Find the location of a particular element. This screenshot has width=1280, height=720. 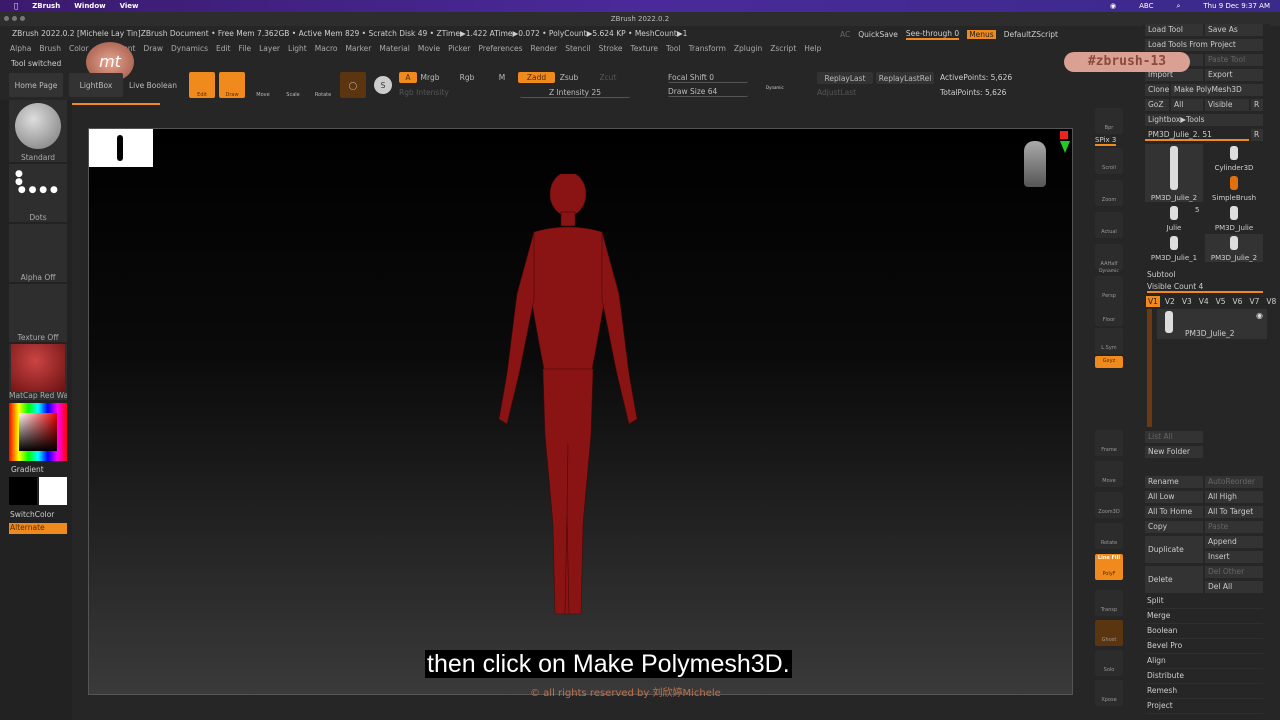

menu-macro: Macro is located at coordinates (326, 48).